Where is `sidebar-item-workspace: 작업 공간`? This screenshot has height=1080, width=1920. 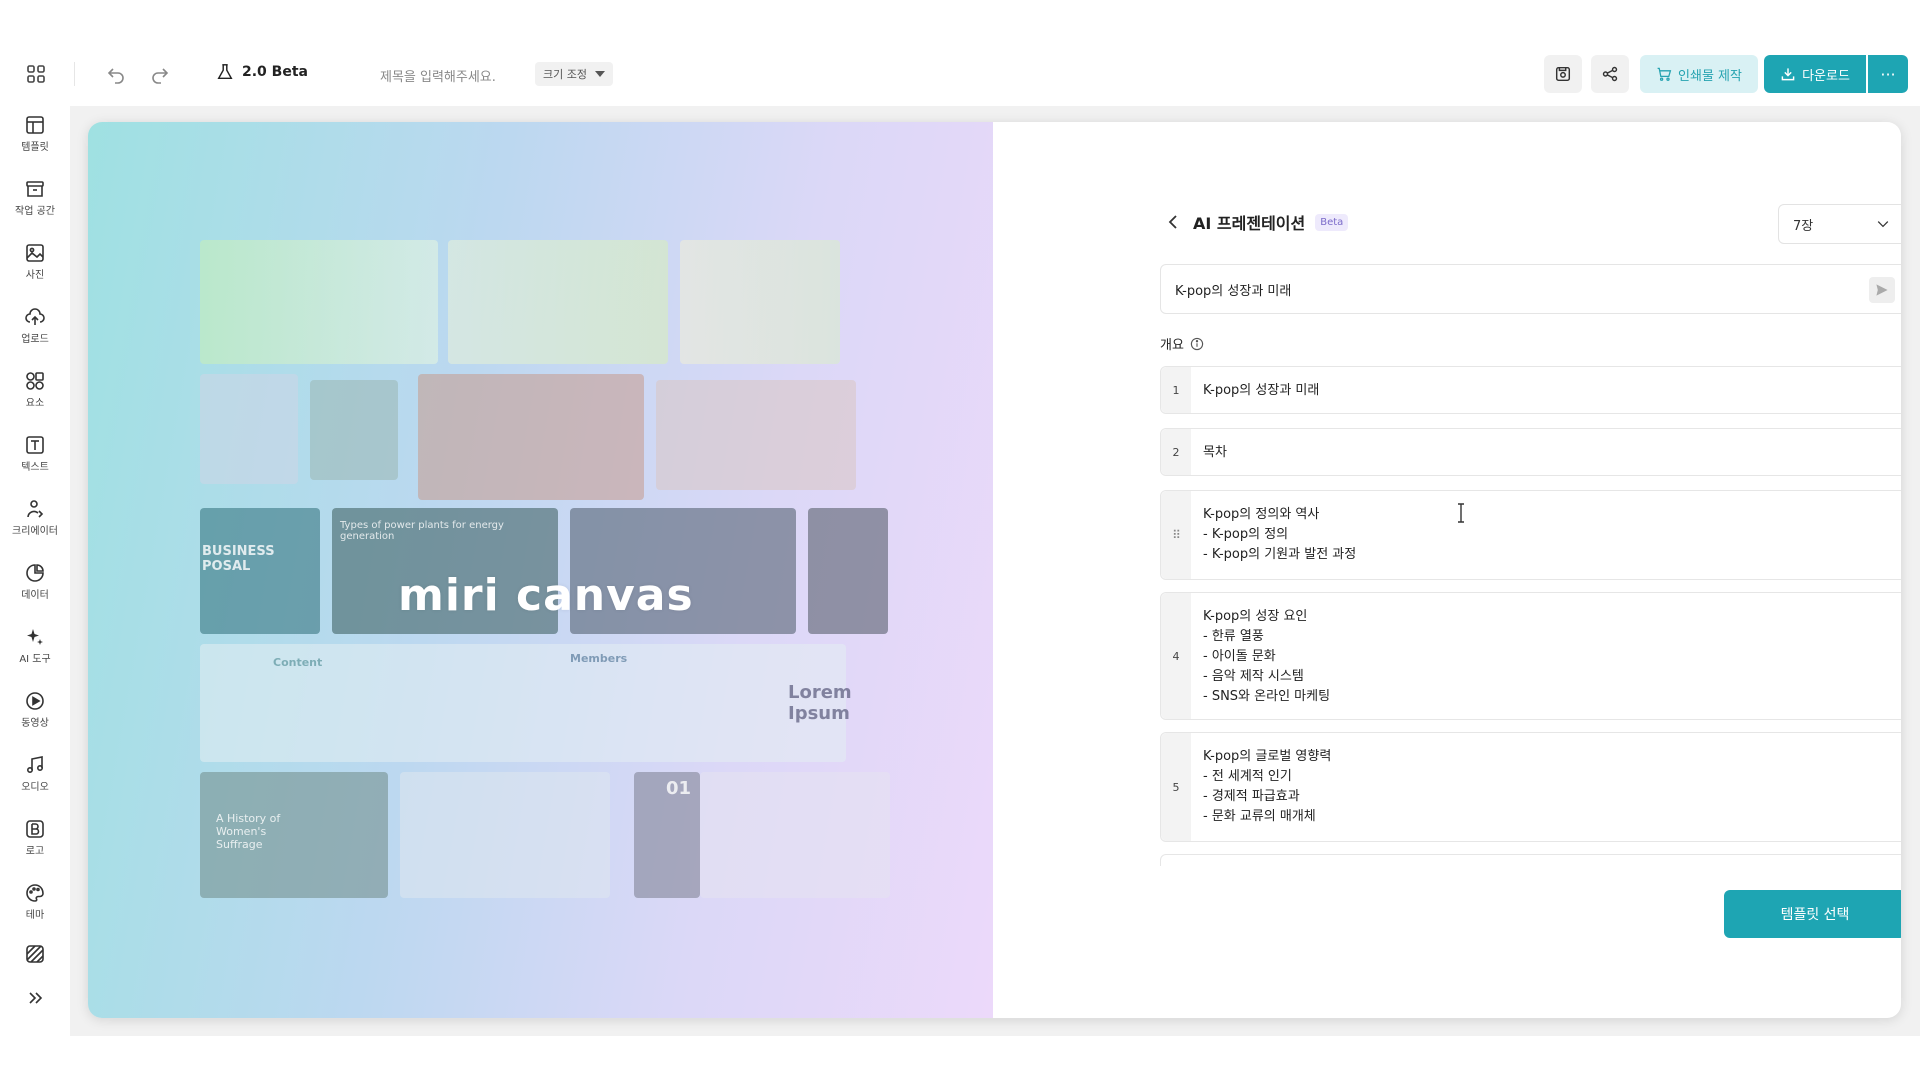 sidebar-item-workspace: 작업 공간 is located at coordinates (35, 198).